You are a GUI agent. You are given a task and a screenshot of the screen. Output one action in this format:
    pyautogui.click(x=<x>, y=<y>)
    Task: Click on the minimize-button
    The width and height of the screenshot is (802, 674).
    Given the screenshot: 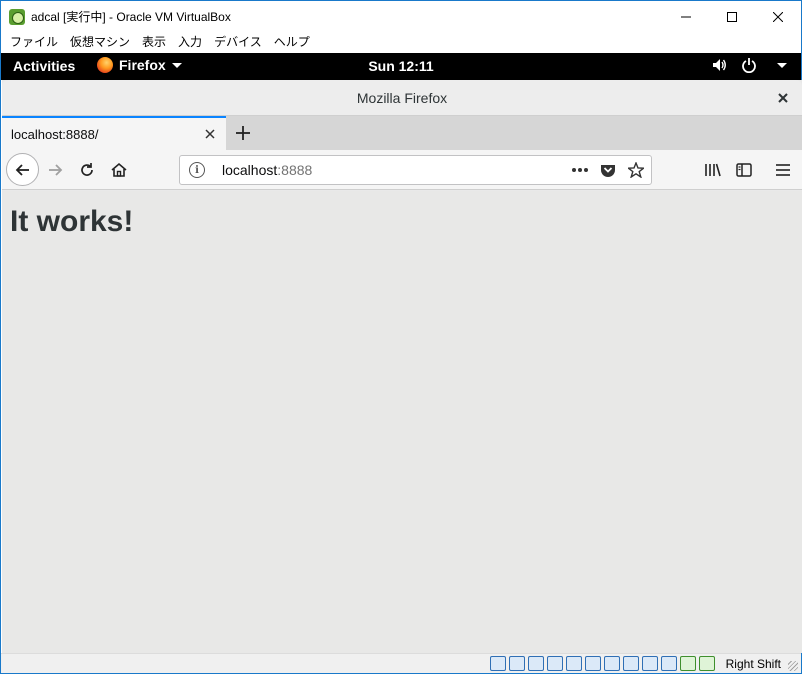 What is the action you would take?
    pyautogui.click(x=686, y=16)
    